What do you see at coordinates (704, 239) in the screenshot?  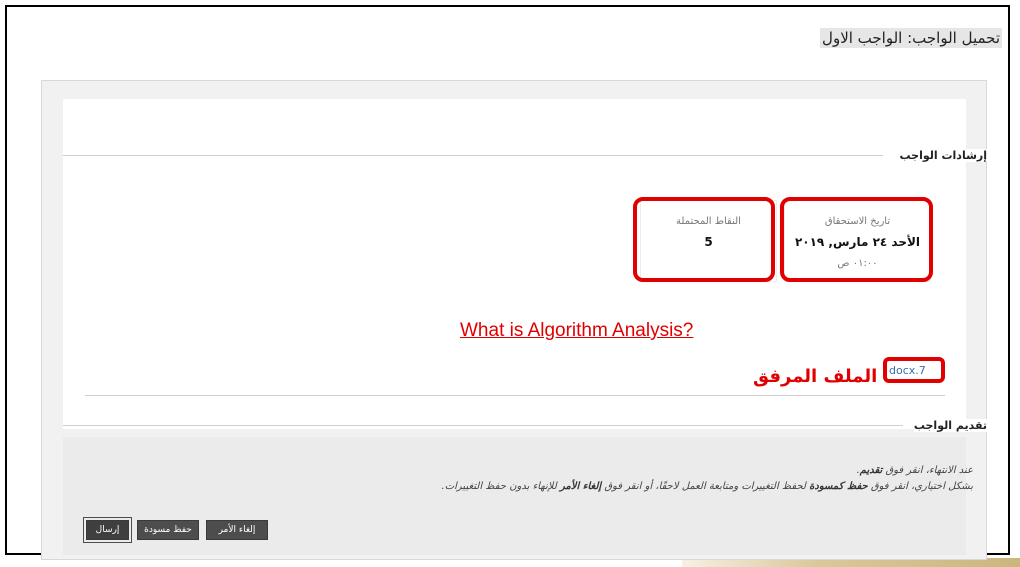 I see `annotation-box-points` at bounding box center [704, 239].